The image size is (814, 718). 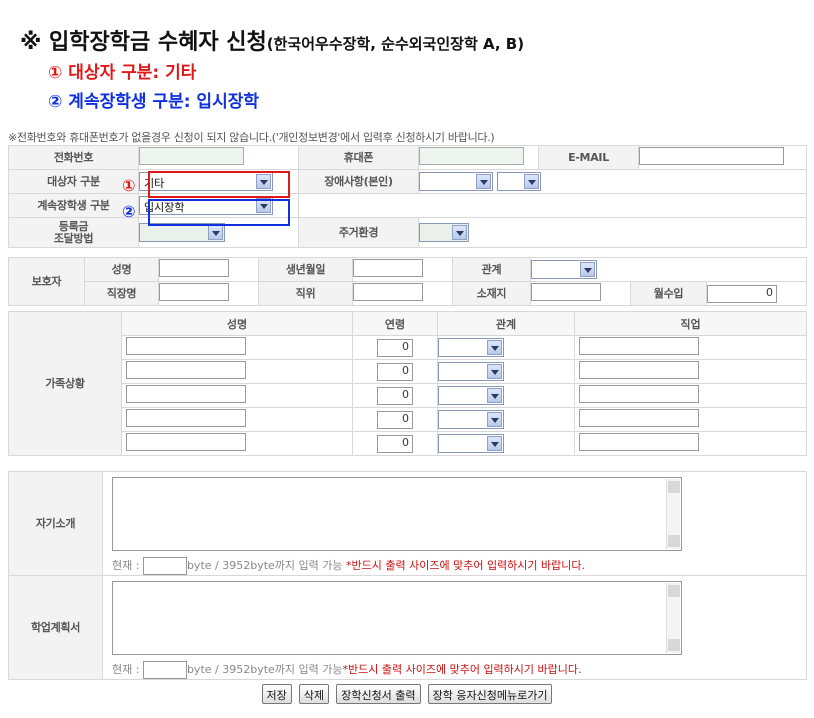 I want to click on mobile-input, so click(x=471, y=156).